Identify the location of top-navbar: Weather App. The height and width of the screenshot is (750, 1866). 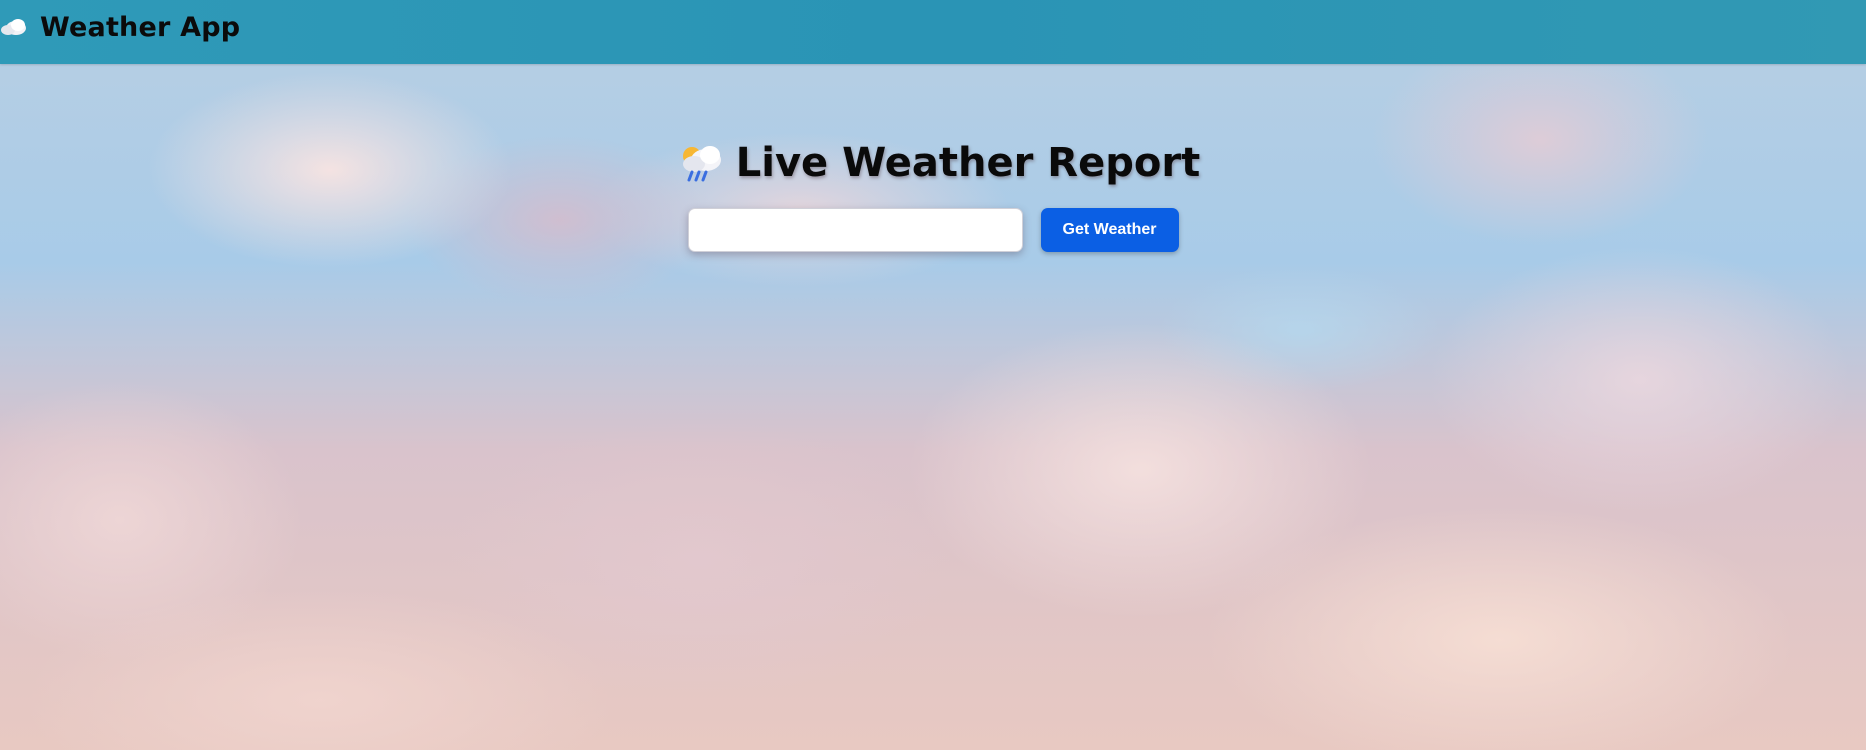
(933, 32).